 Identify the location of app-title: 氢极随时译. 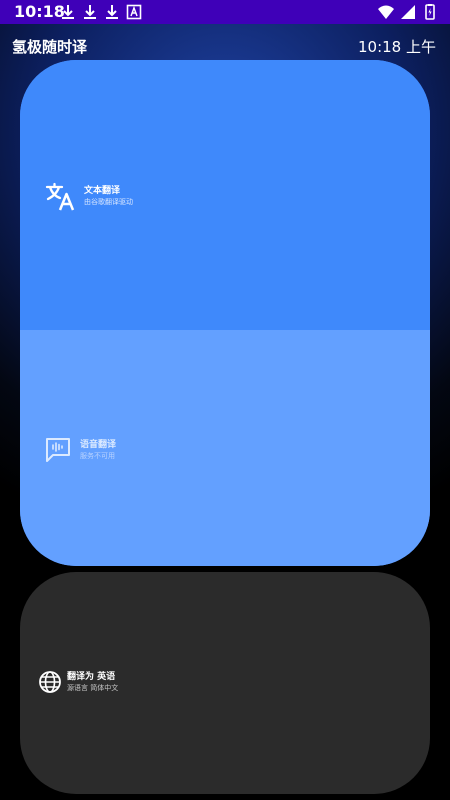
(50, 47).